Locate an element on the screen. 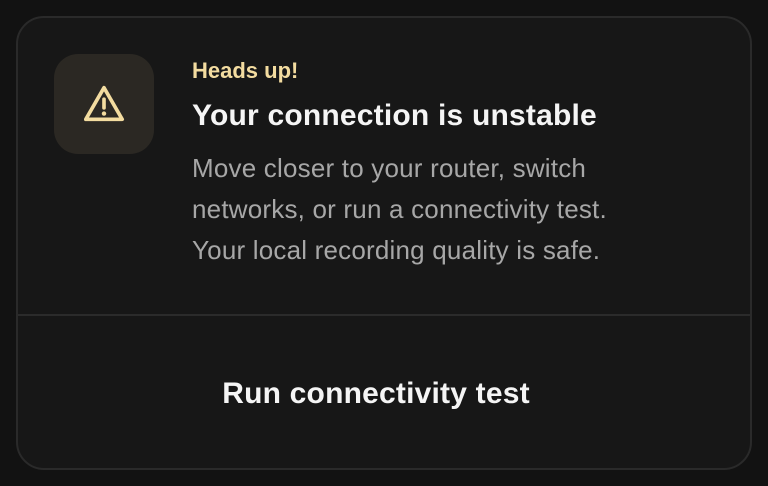  alert-body-line-1: Move closer to your router, switch is located at coordinates (389, 168).